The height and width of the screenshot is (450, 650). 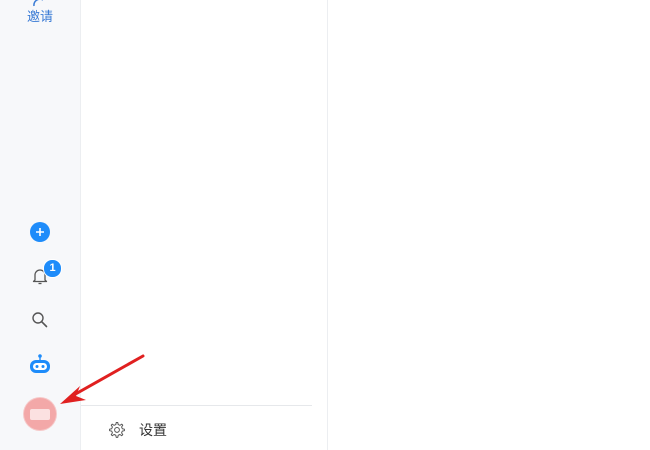 What do you see at coordinates (153, 430) in the screenshot?
I see `settings-label: 设置` at bounding box center [153, 430].